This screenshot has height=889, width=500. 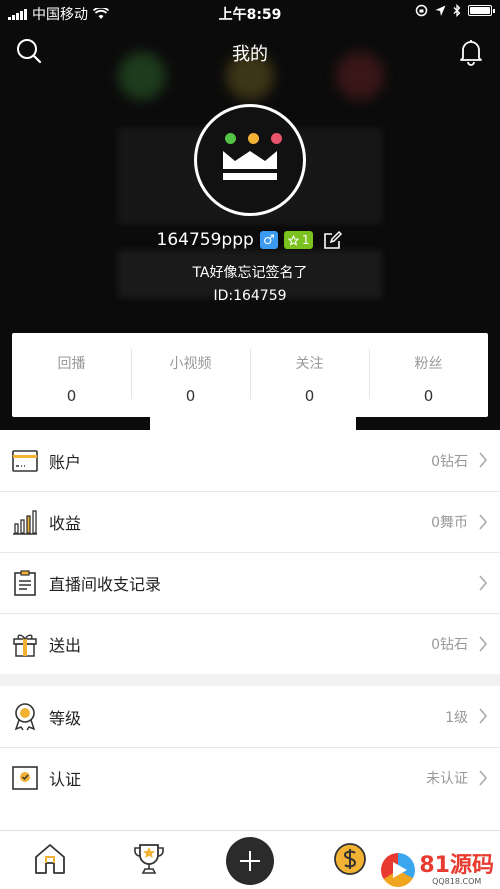 What do you see at coordinates (440, 10) in the screenshot?
I see `location-icon` at bounding box center [440, 10].